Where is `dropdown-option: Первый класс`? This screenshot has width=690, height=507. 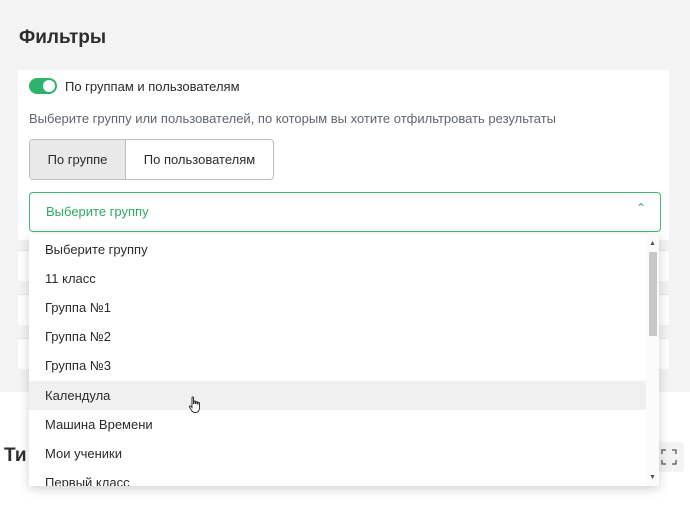
dropdown-option: Первый класс is located at coordinates (337, 477).